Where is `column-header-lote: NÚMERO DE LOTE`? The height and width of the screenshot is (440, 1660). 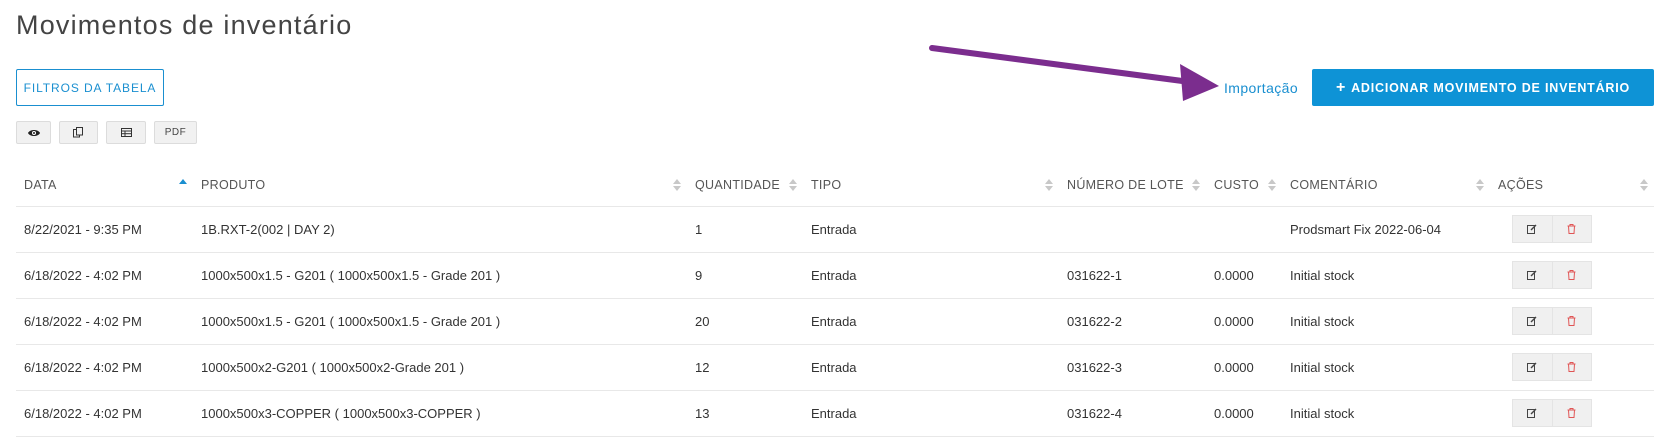
column-header-lote: NÚMERO DE LOTE is located at coordinates (1132, 185).